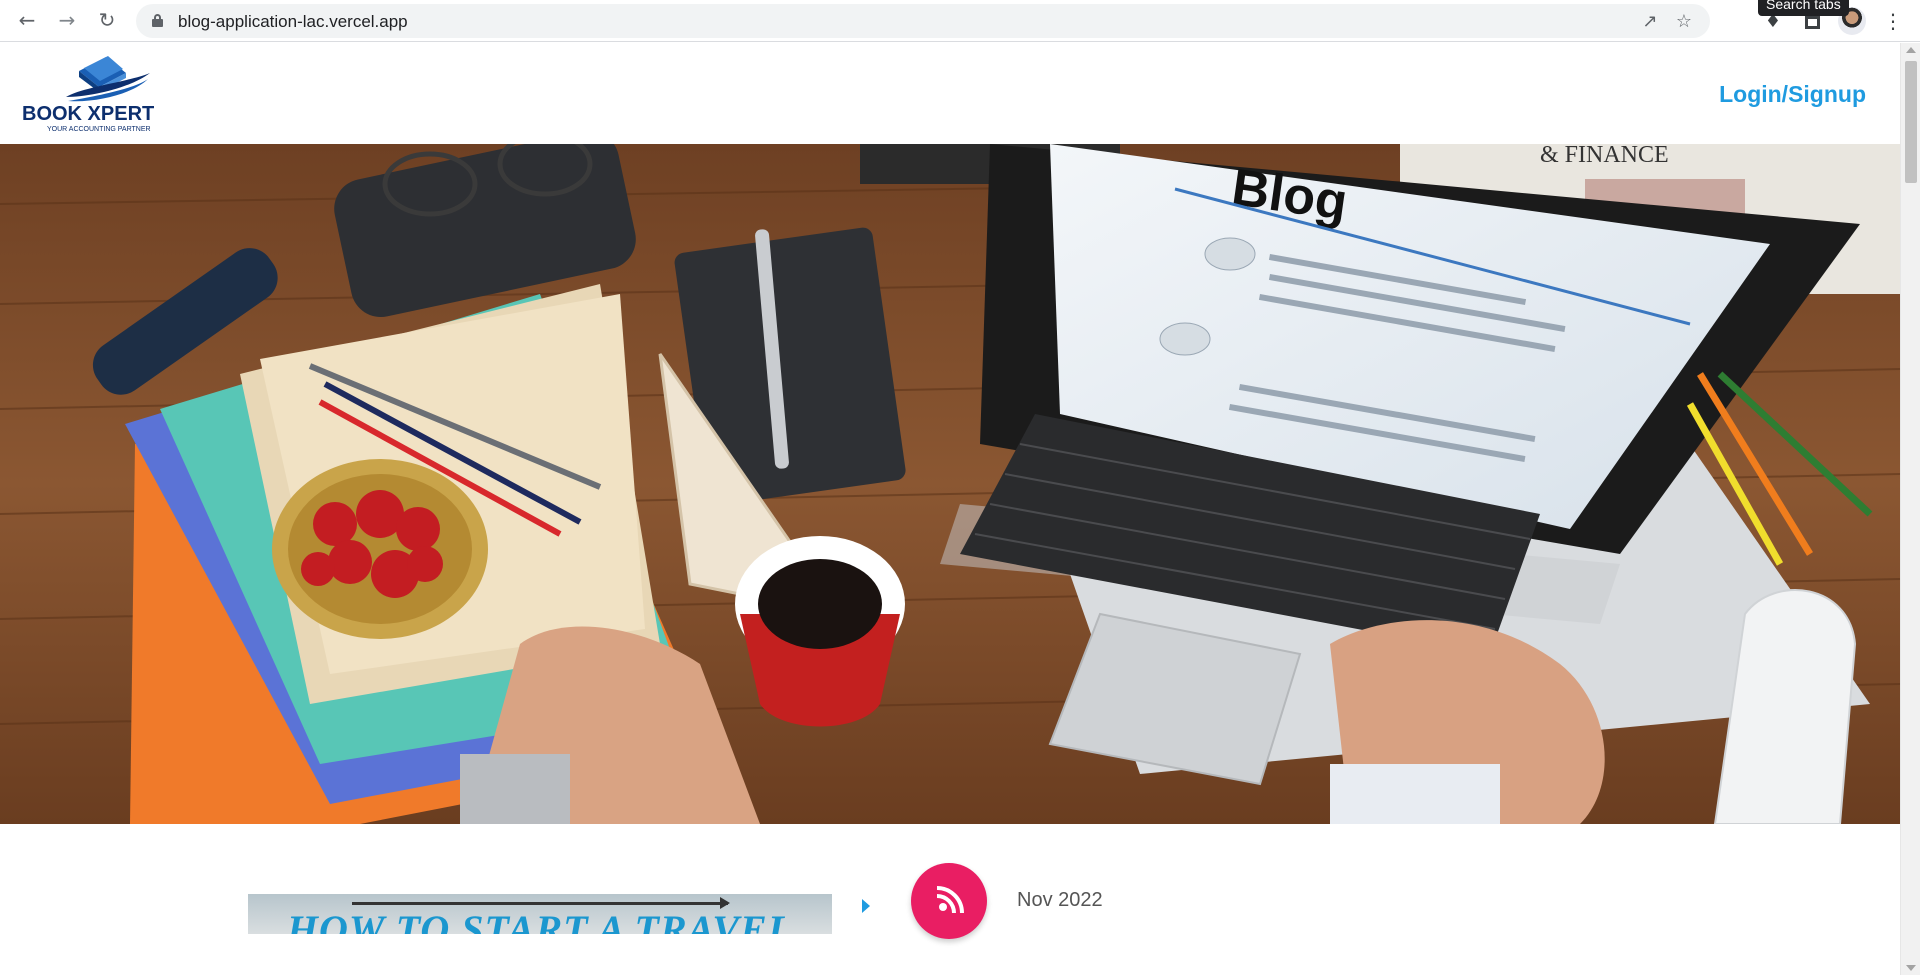 The height and width of the screenshot is (975, 1920). I want to click on logo-text: BOOK XPERT, so click(88, 114).